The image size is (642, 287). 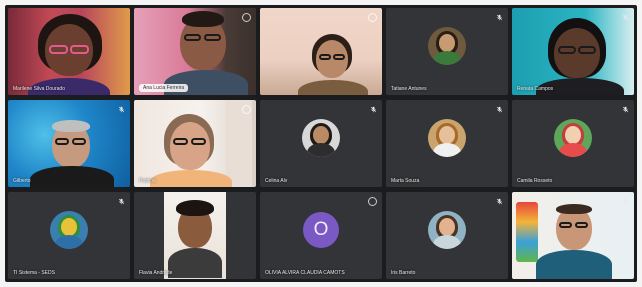 What do you see at coordinates (39, 89) in the screenshot?
I see `participant-name: Marilene Silva Dourado` at bounding box center [39, 89].